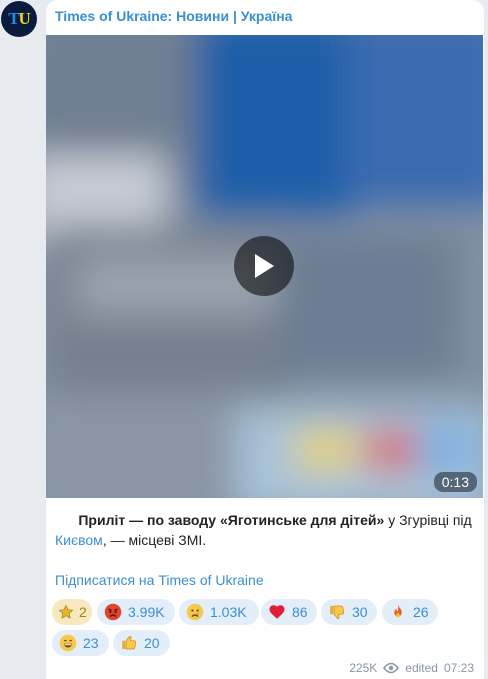  I want to click on fire-icon, so click(398, 612).